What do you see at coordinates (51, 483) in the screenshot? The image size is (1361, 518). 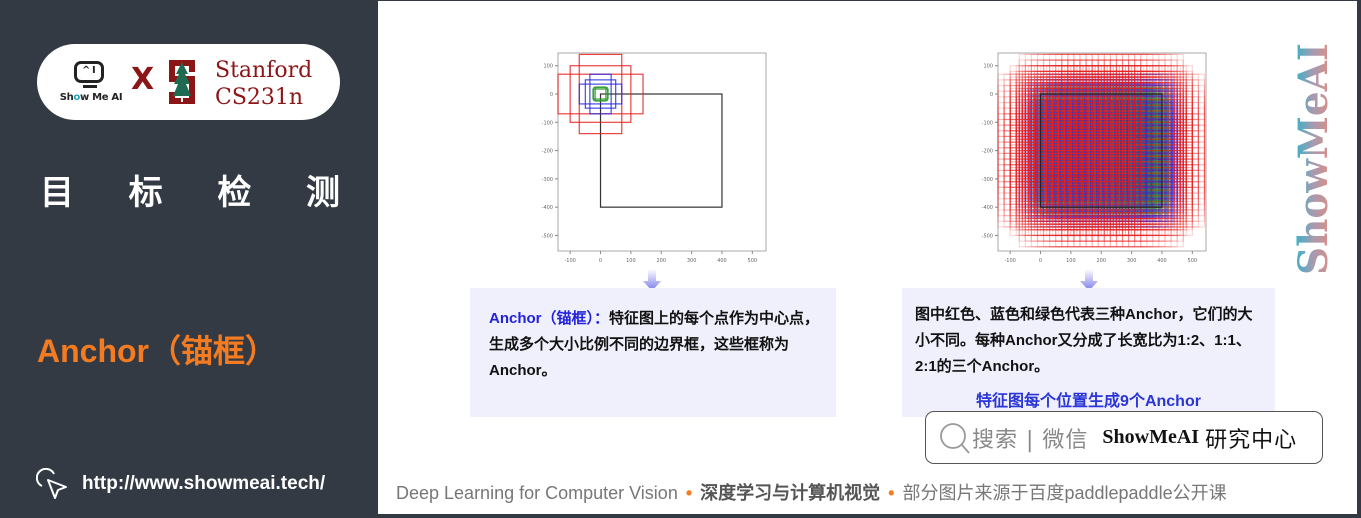 I see `cursor-click-icon` at bounding box center [51, 483].